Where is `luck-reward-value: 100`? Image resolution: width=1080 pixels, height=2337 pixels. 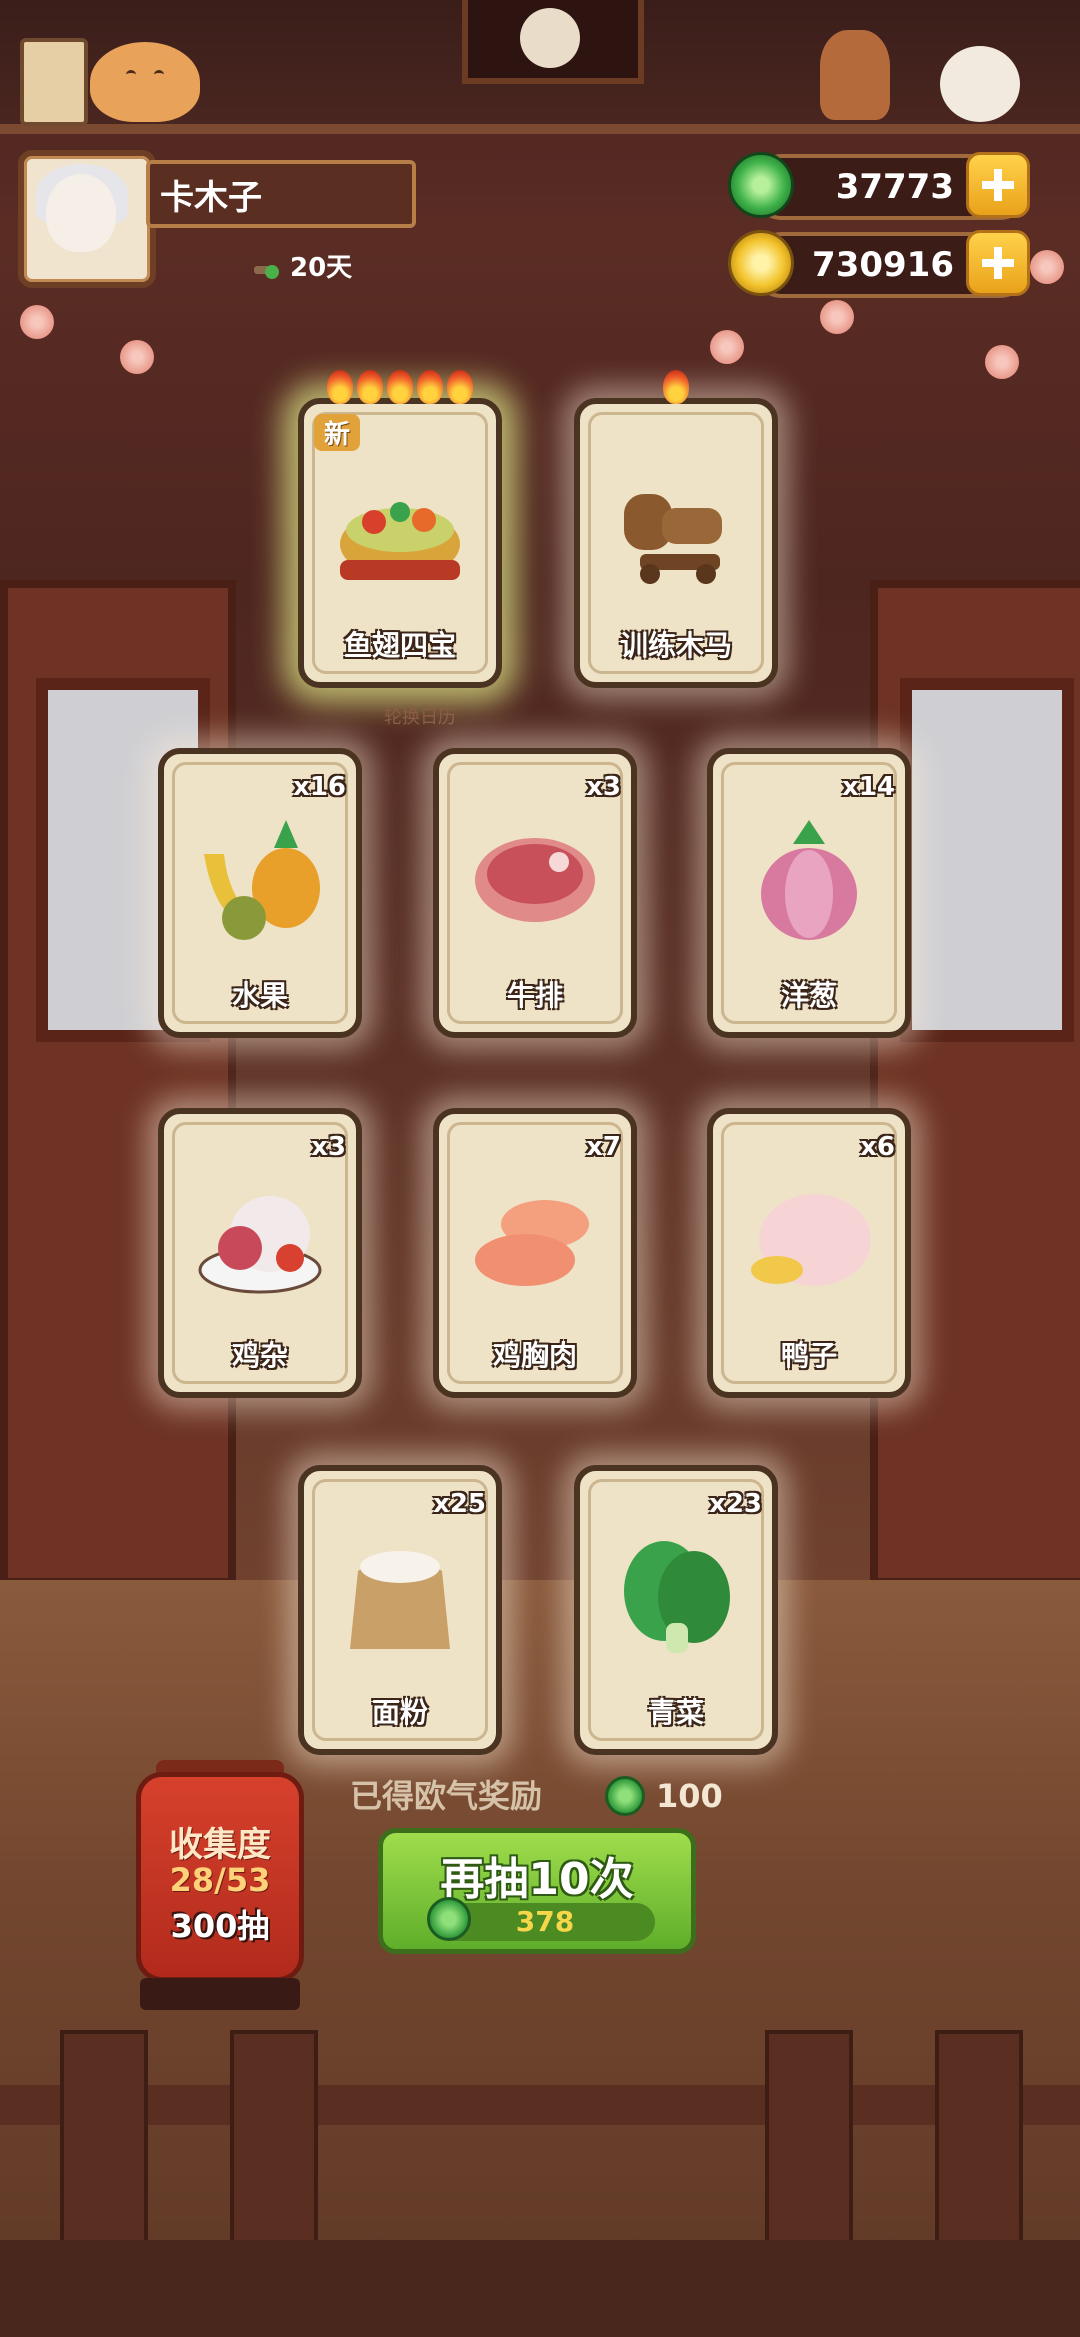 luck-reward-value: 100 is located at coordinates (689, 1796).